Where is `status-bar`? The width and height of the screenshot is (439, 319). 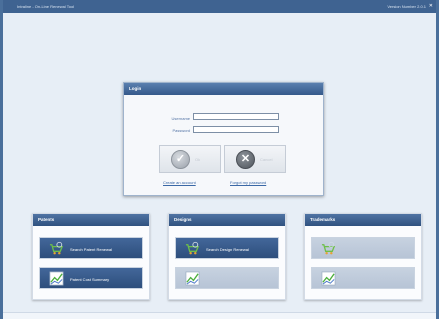
status-bar is located at coordinates (219, 315).